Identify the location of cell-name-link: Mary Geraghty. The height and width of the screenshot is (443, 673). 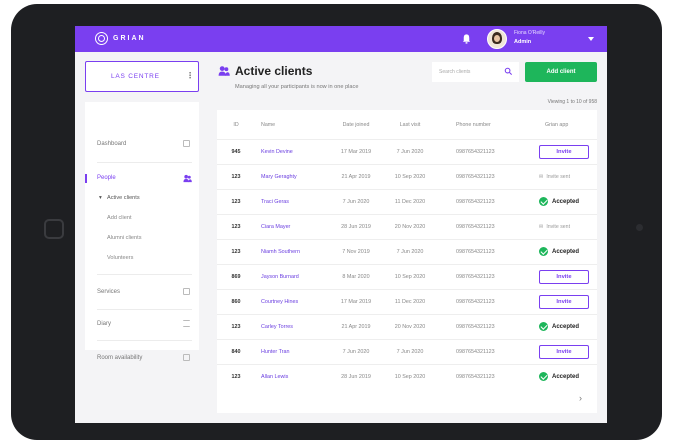
(279, 177).